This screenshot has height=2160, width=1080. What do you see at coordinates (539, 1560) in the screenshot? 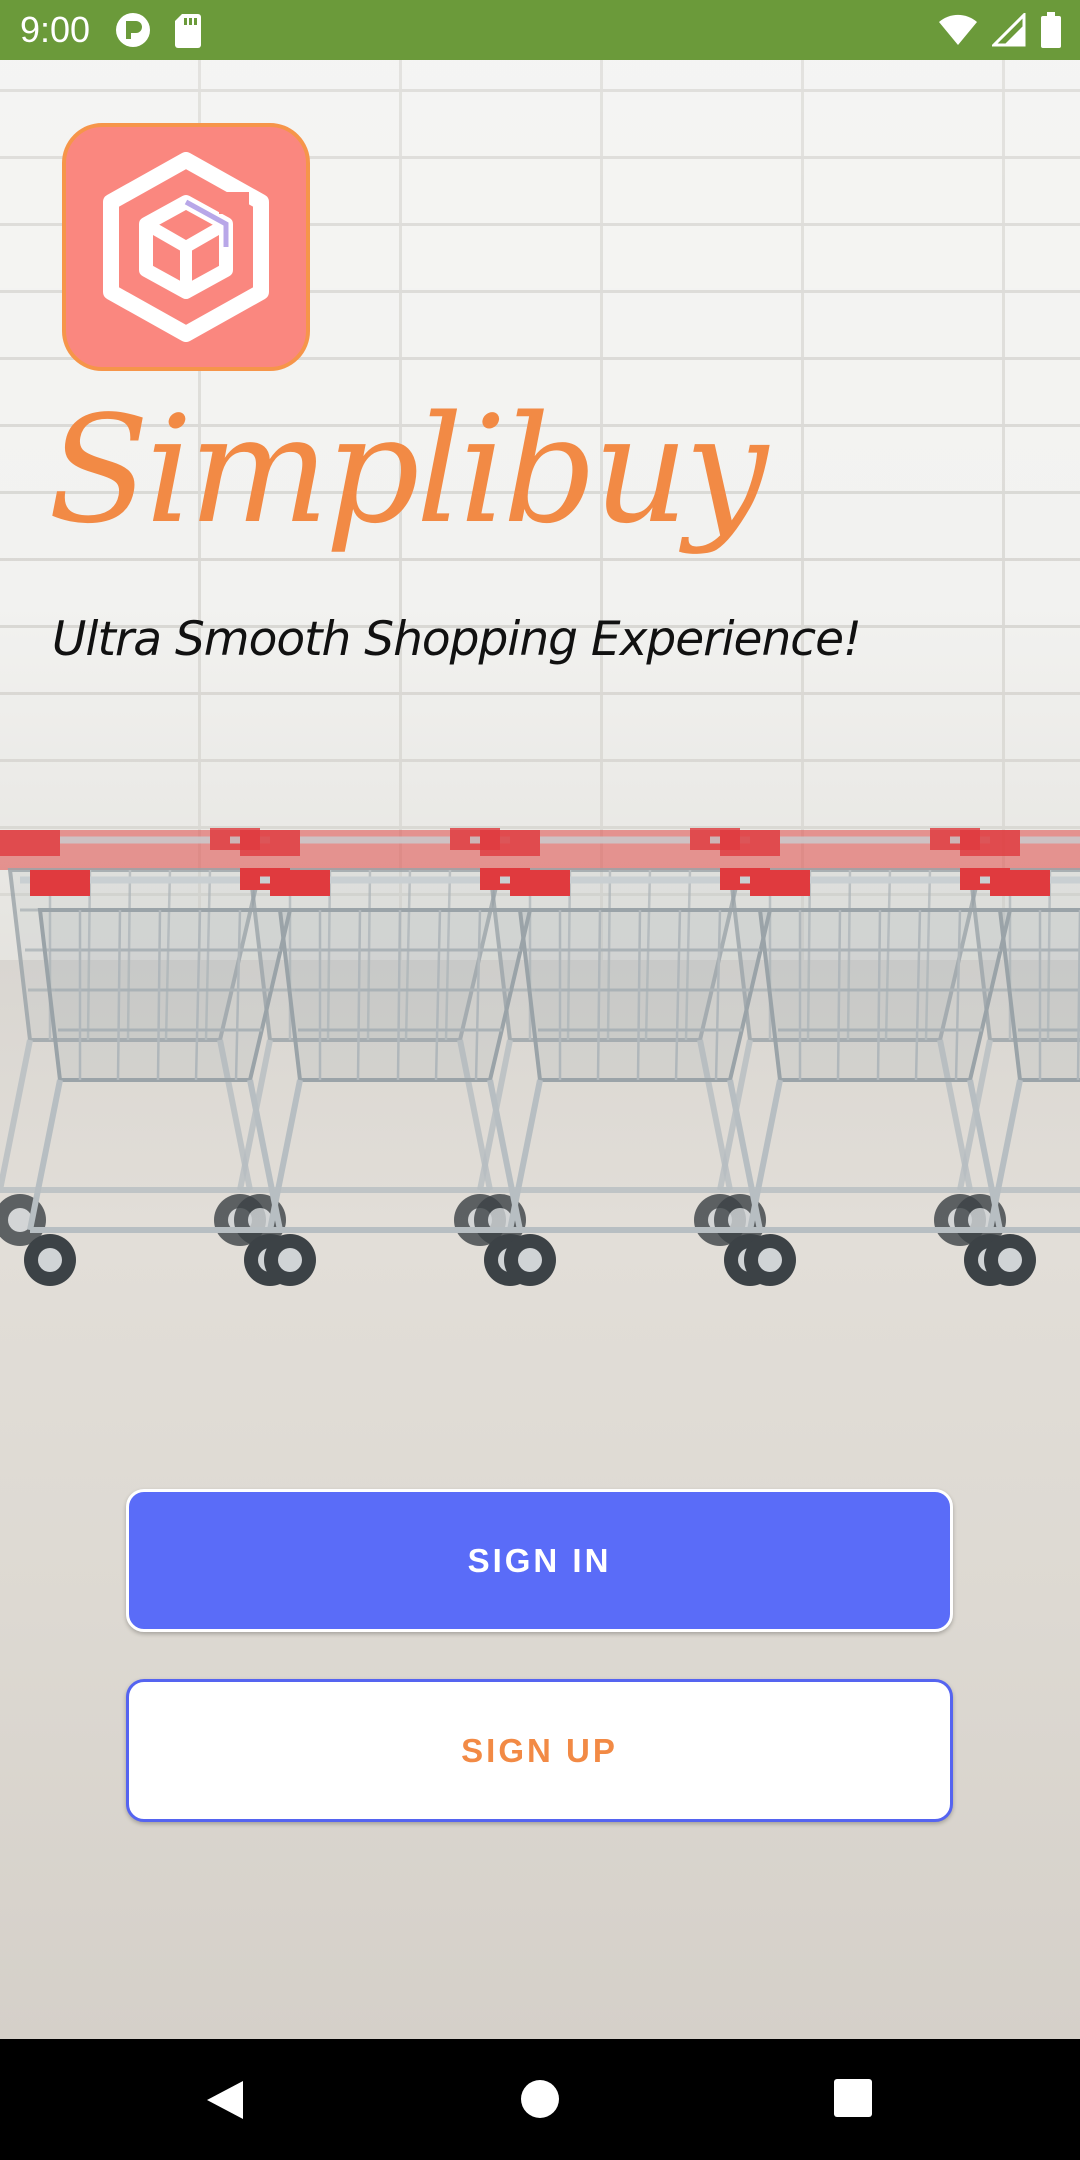
I see `sign-in-button: SIGN IN` at bounding box center [539, 1560].